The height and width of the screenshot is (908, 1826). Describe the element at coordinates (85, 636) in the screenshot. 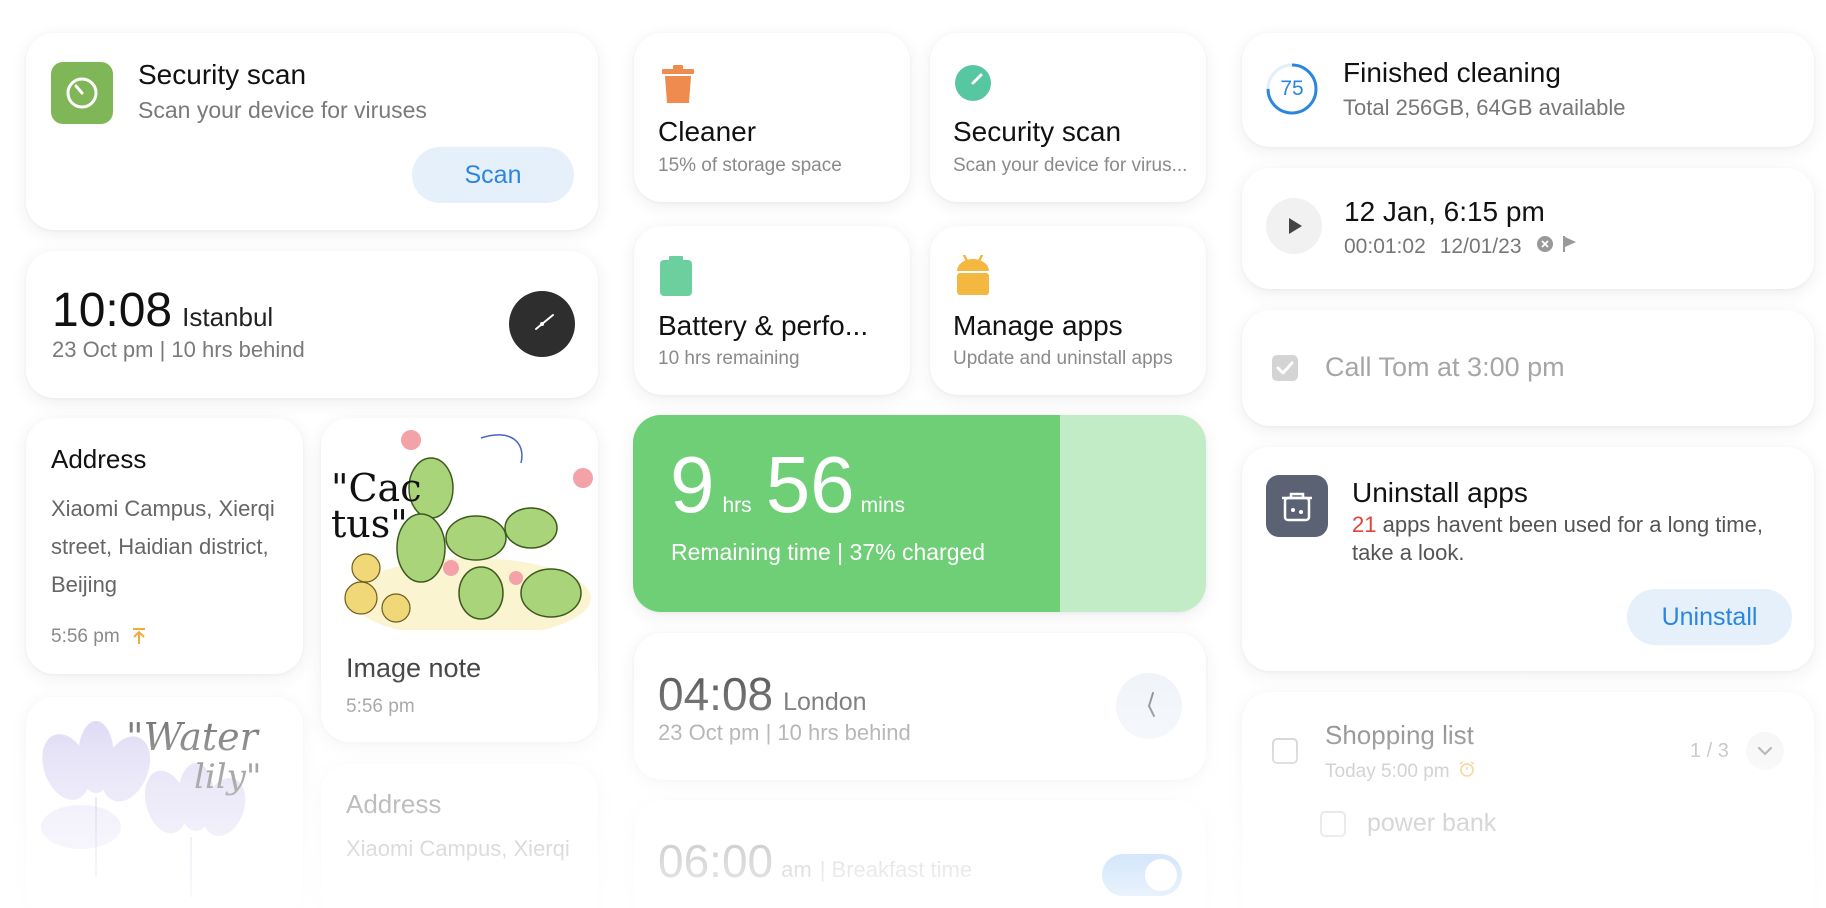

I see `address-time-text: 5:56 pm` at that location.